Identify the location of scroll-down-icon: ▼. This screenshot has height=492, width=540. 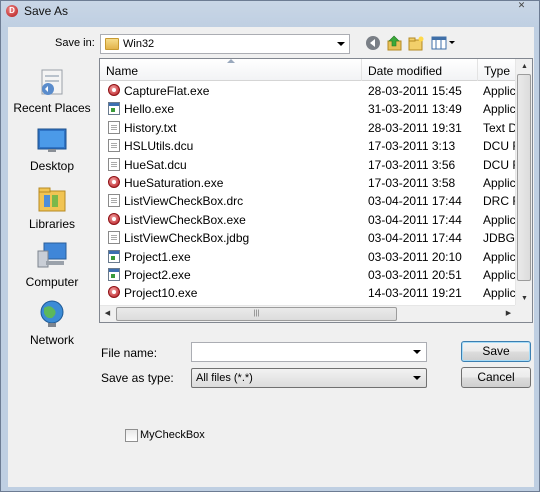
(524, 298).